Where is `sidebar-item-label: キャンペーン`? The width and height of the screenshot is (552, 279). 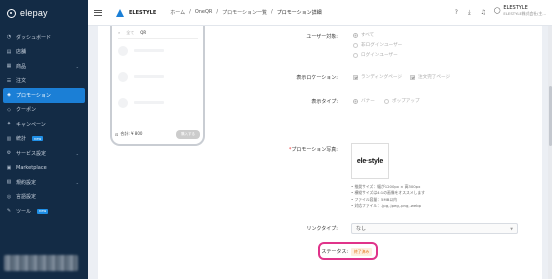 sidebar-item-label: キャンペーン is located at coordinates (31, 124).